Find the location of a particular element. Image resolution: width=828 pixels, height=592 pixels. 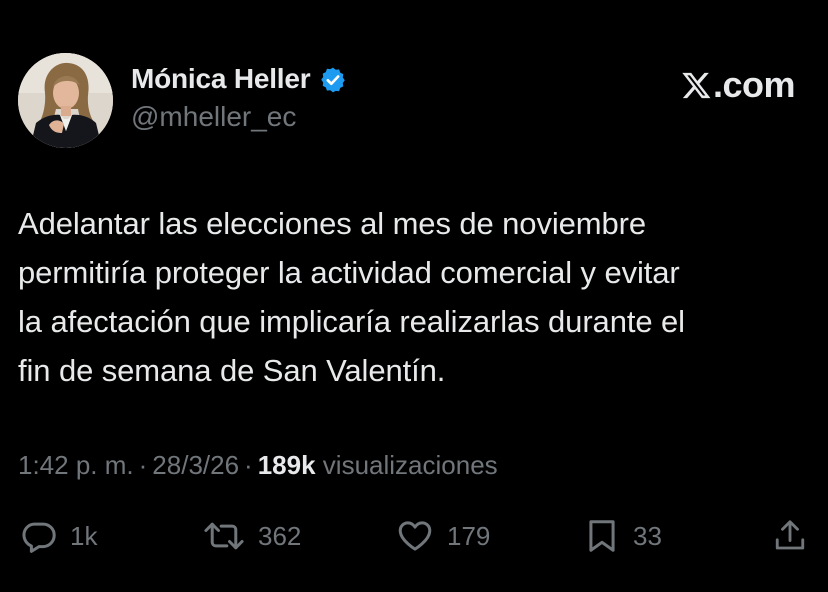

action-bar: 1k 362 179 33 is located at coordinates (414, 536).